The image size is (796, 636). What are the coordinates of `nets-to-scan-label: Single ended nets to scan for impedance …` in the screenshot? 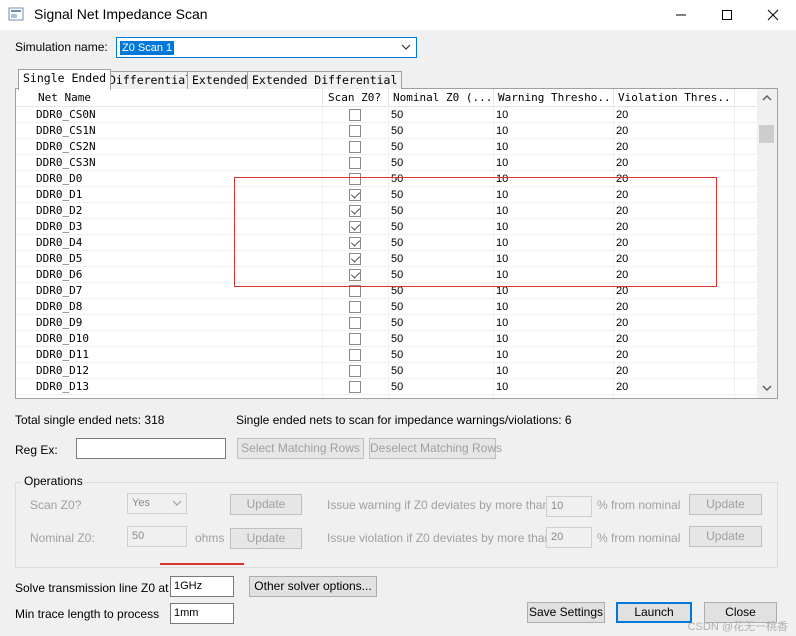 It's located at (404, 420).